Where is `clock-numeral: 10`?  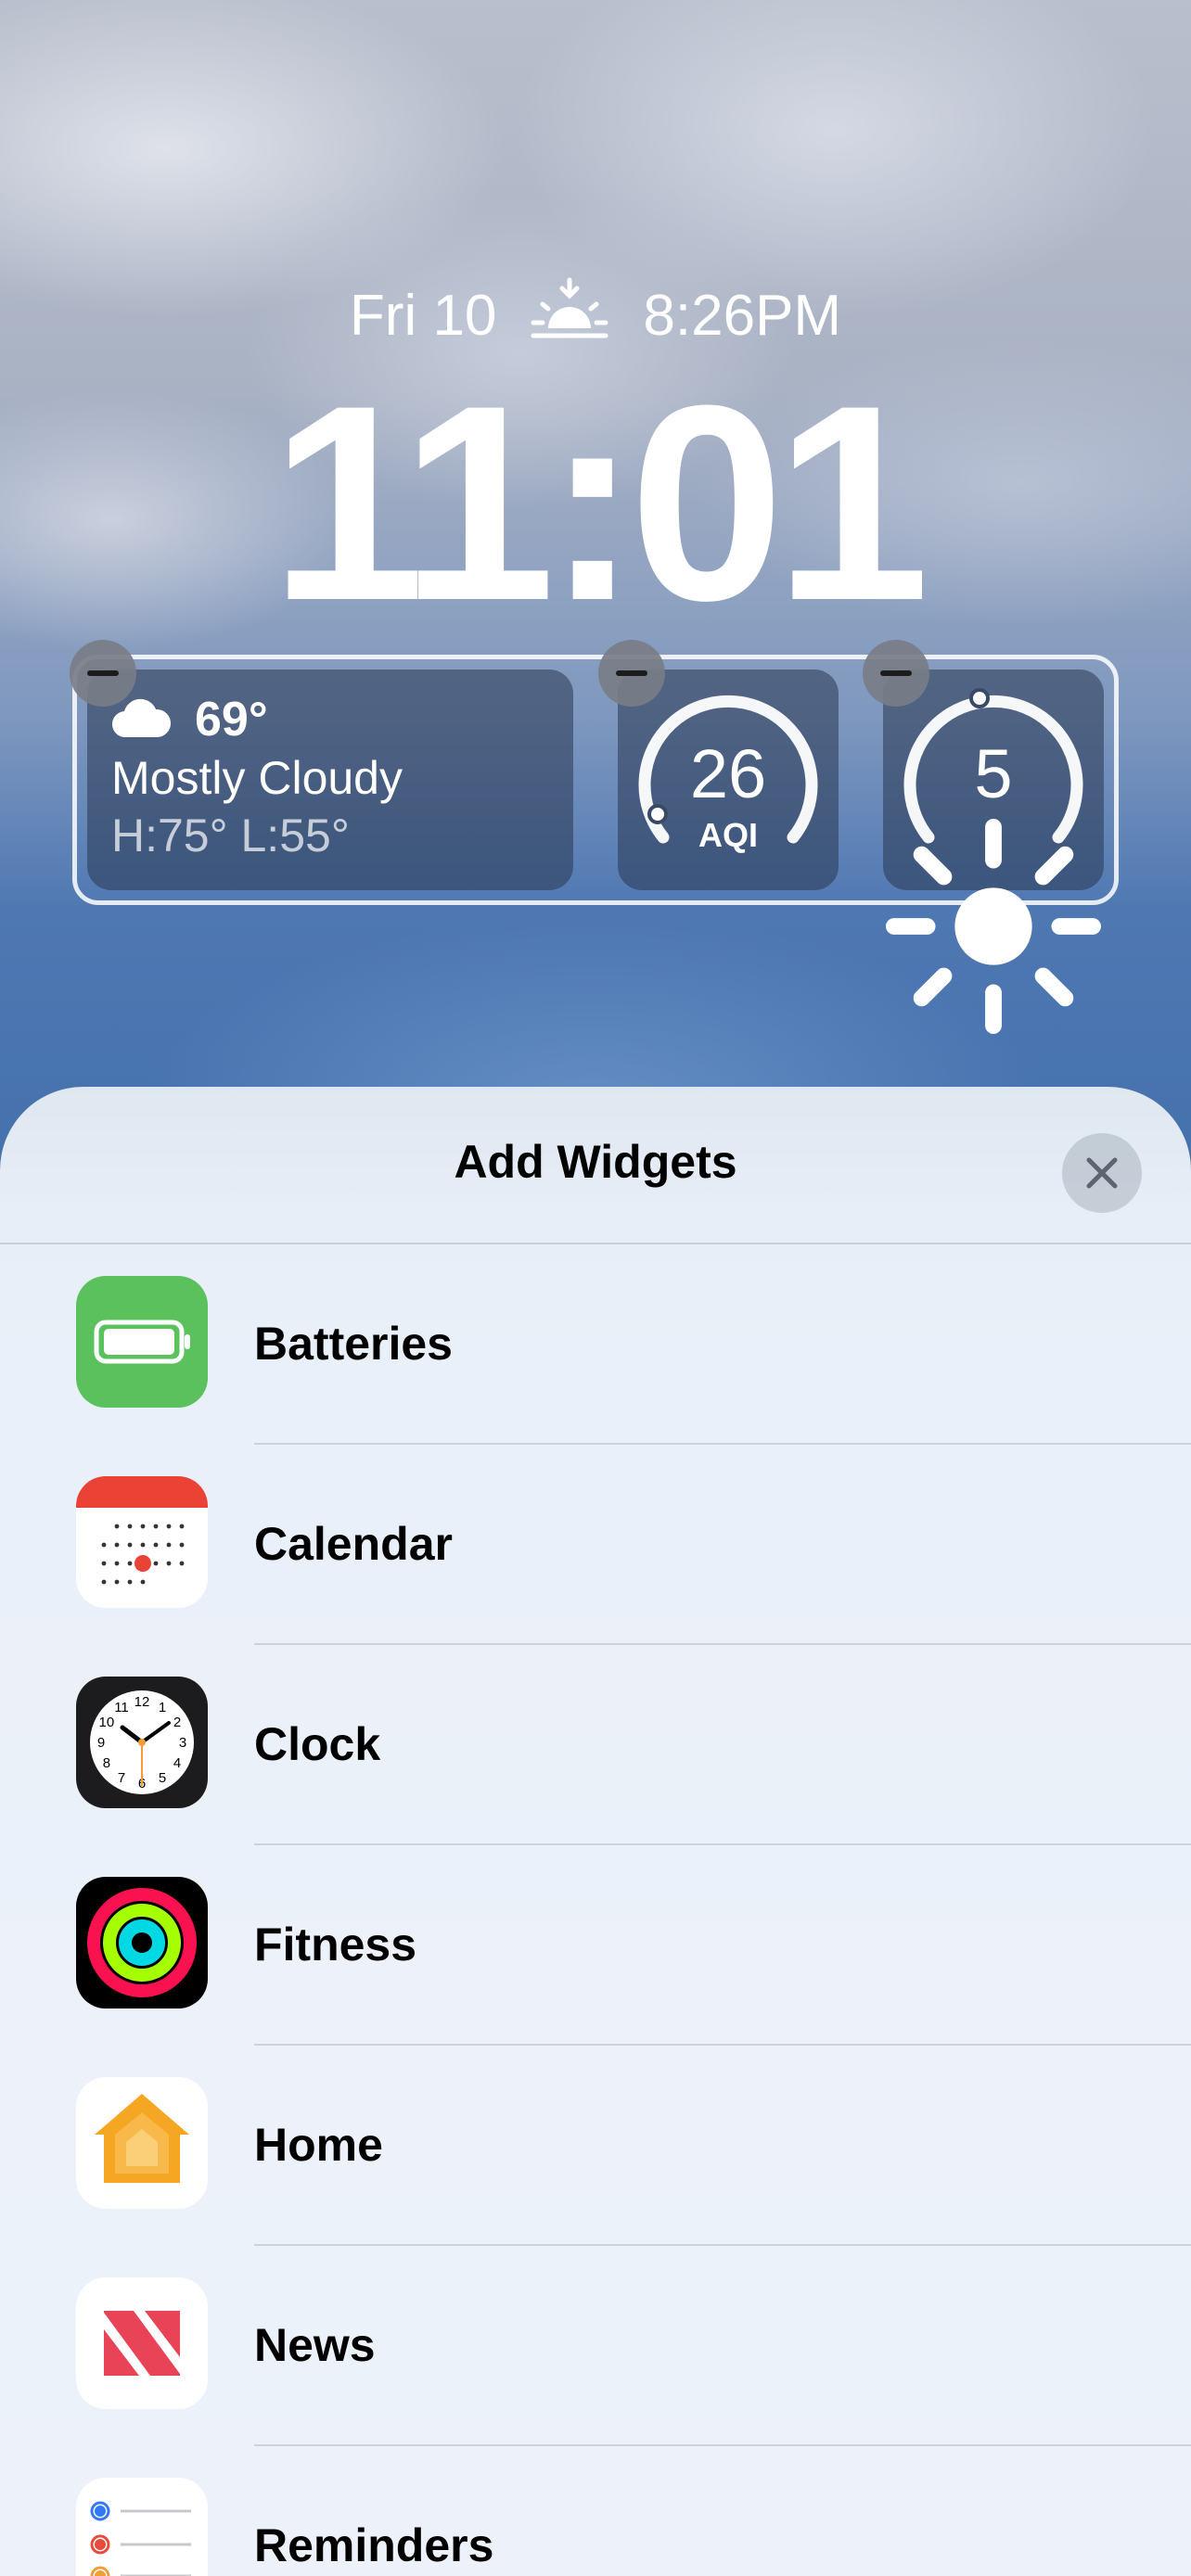
clock-numeral: 10 is located at coordinates (107, 1722).